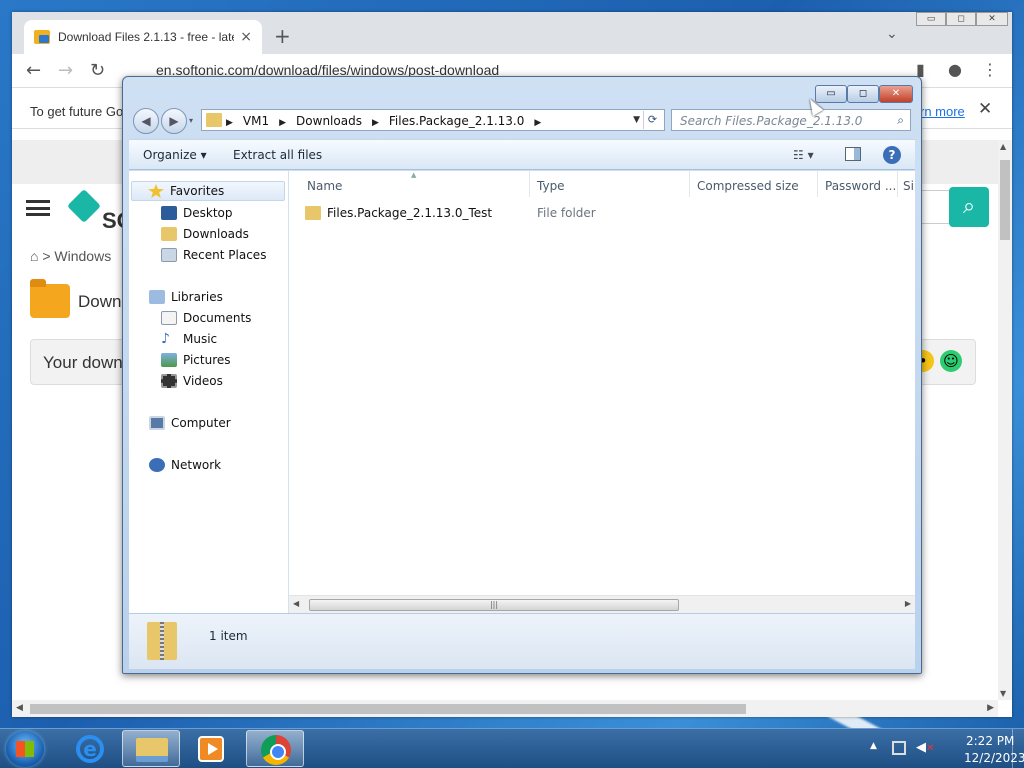 The image size is (1024, 768). I want to click on breadcrumb-package: Files.Package_2.1.13.0, so click(457, 121).